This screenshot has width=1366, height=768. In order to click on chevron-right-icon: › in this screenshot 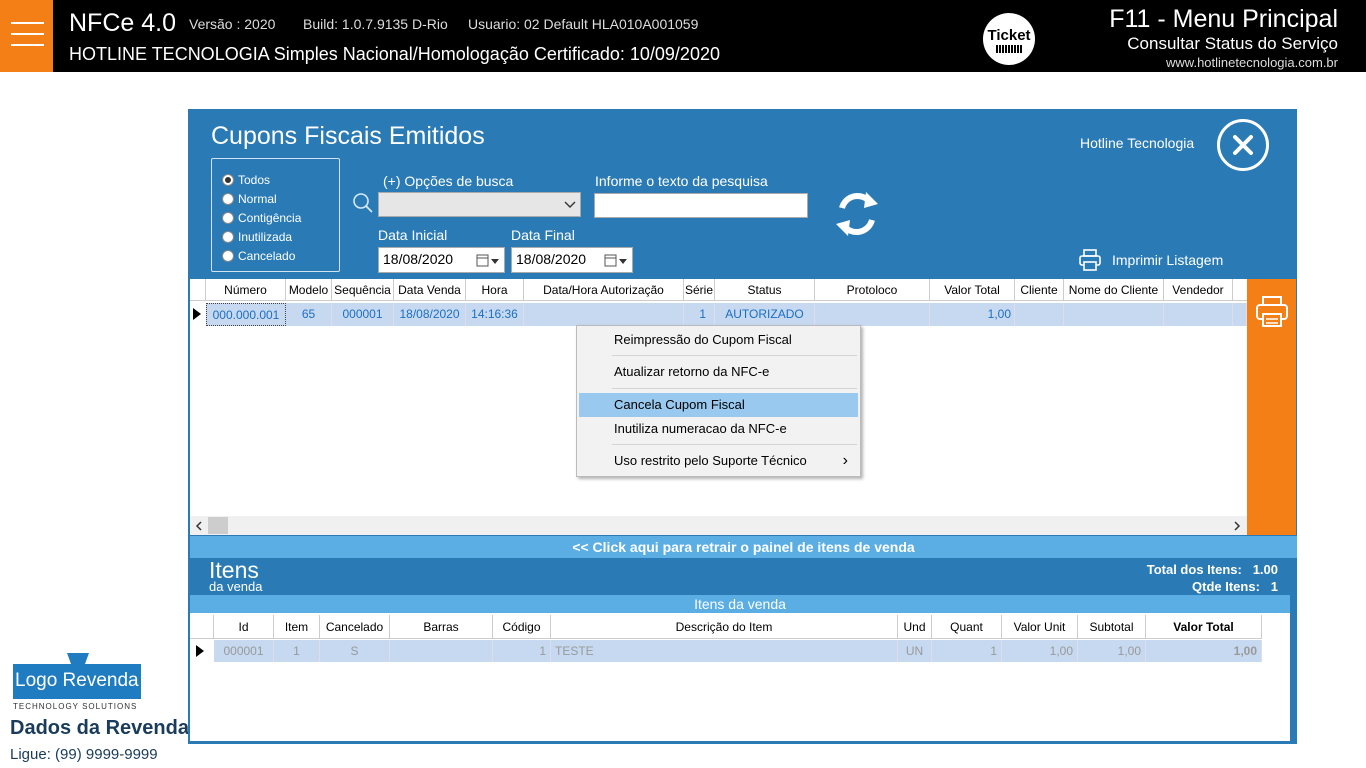, I will do `click(845, 460)`.